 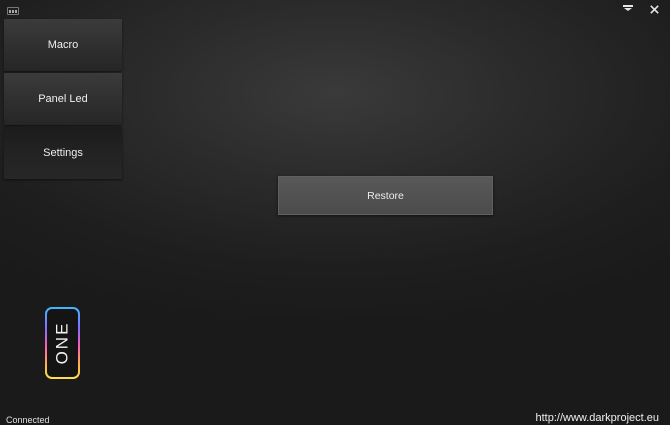 I want to click on sidebar: Macro Panel Led Settings, so click(x=63, y=100).